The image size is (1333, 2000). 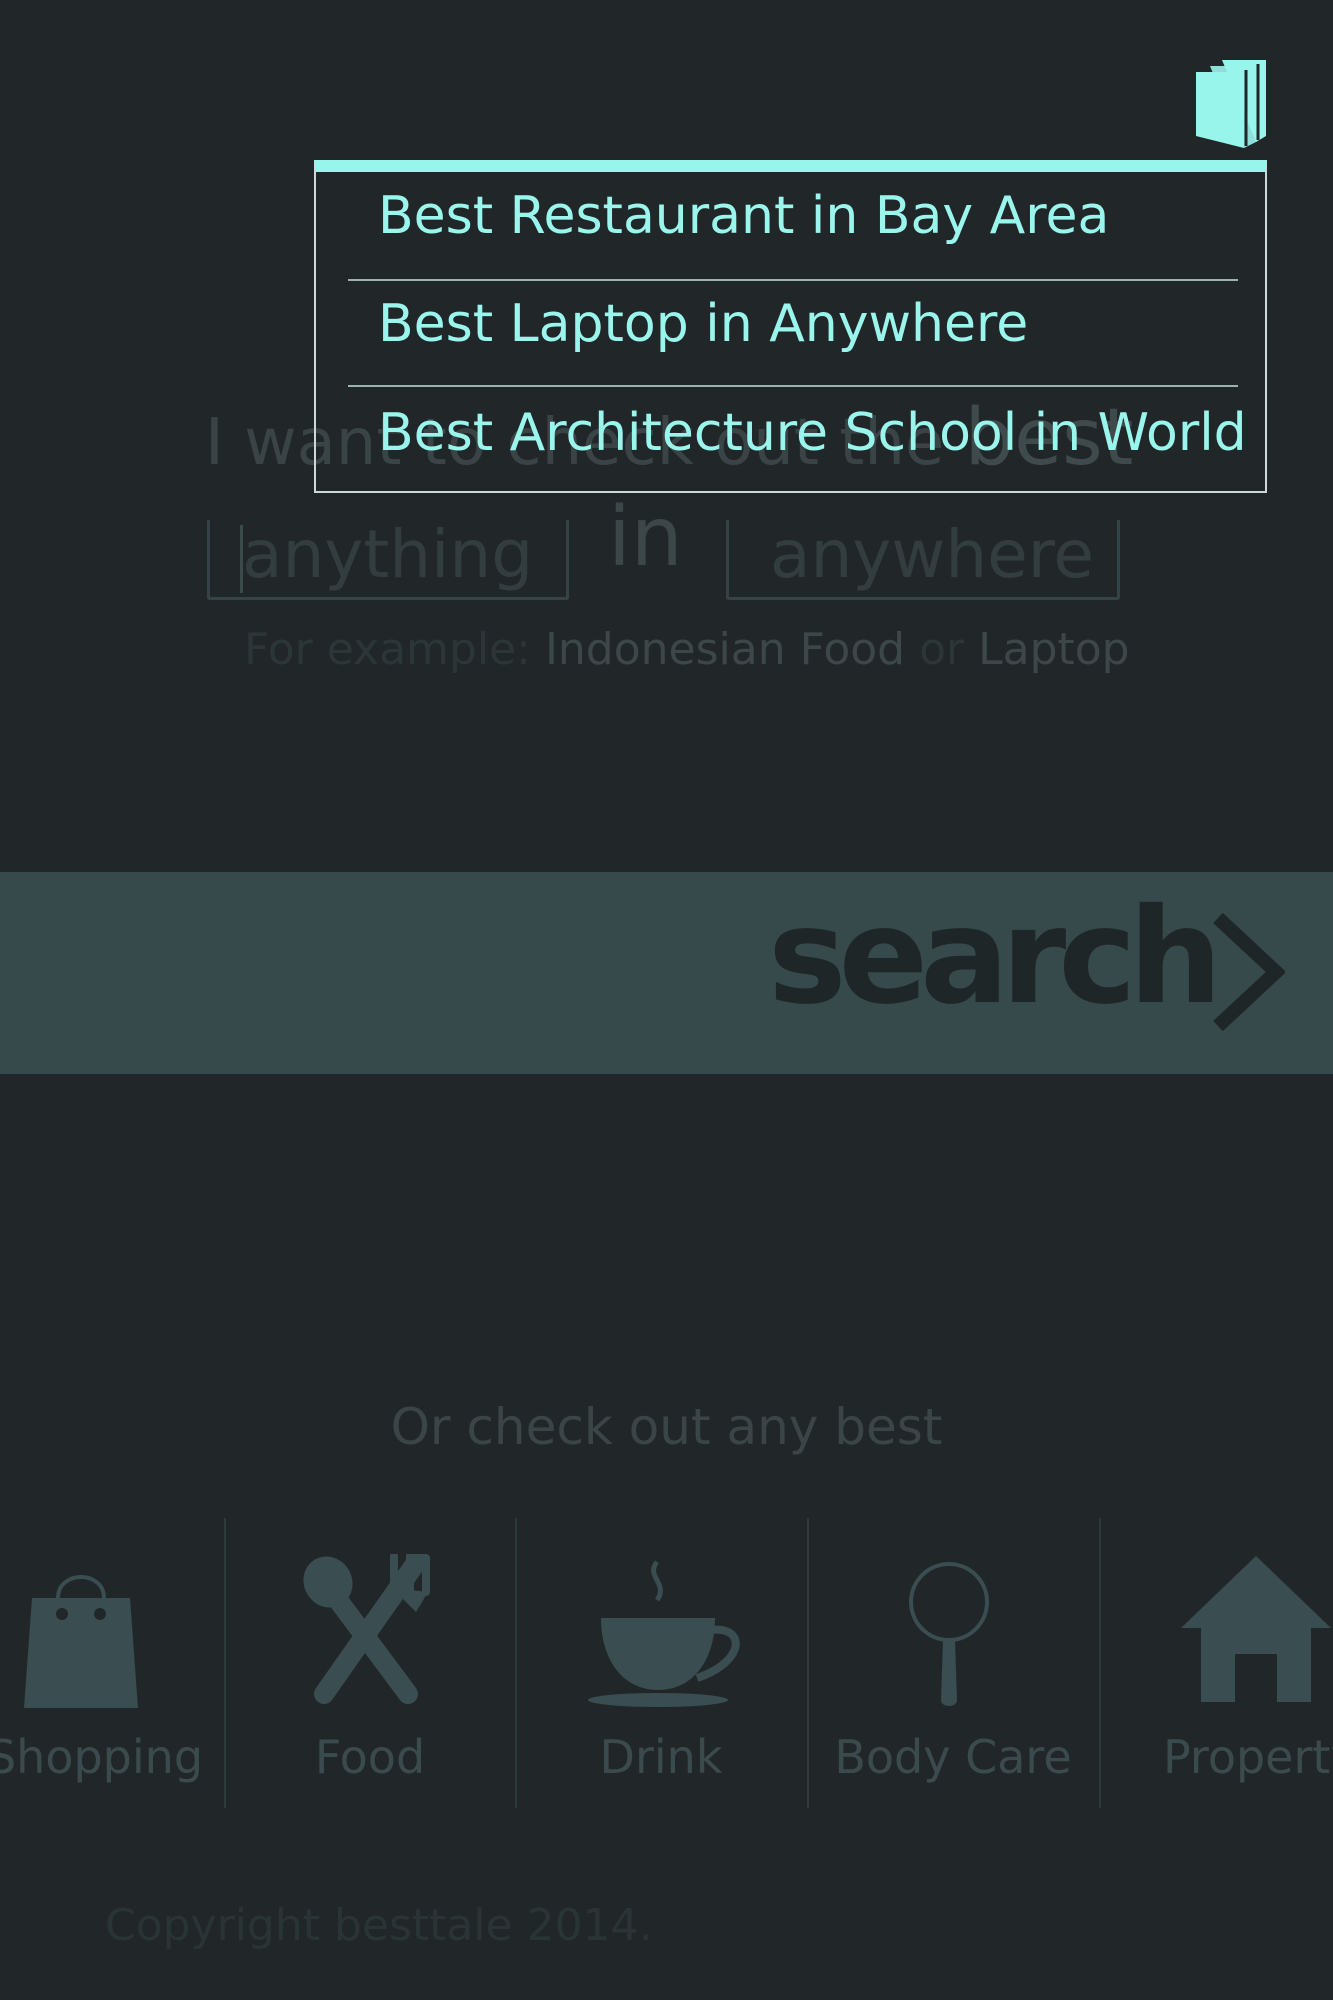 I want to click on category-food: Food, so click(x=370, y=1663).